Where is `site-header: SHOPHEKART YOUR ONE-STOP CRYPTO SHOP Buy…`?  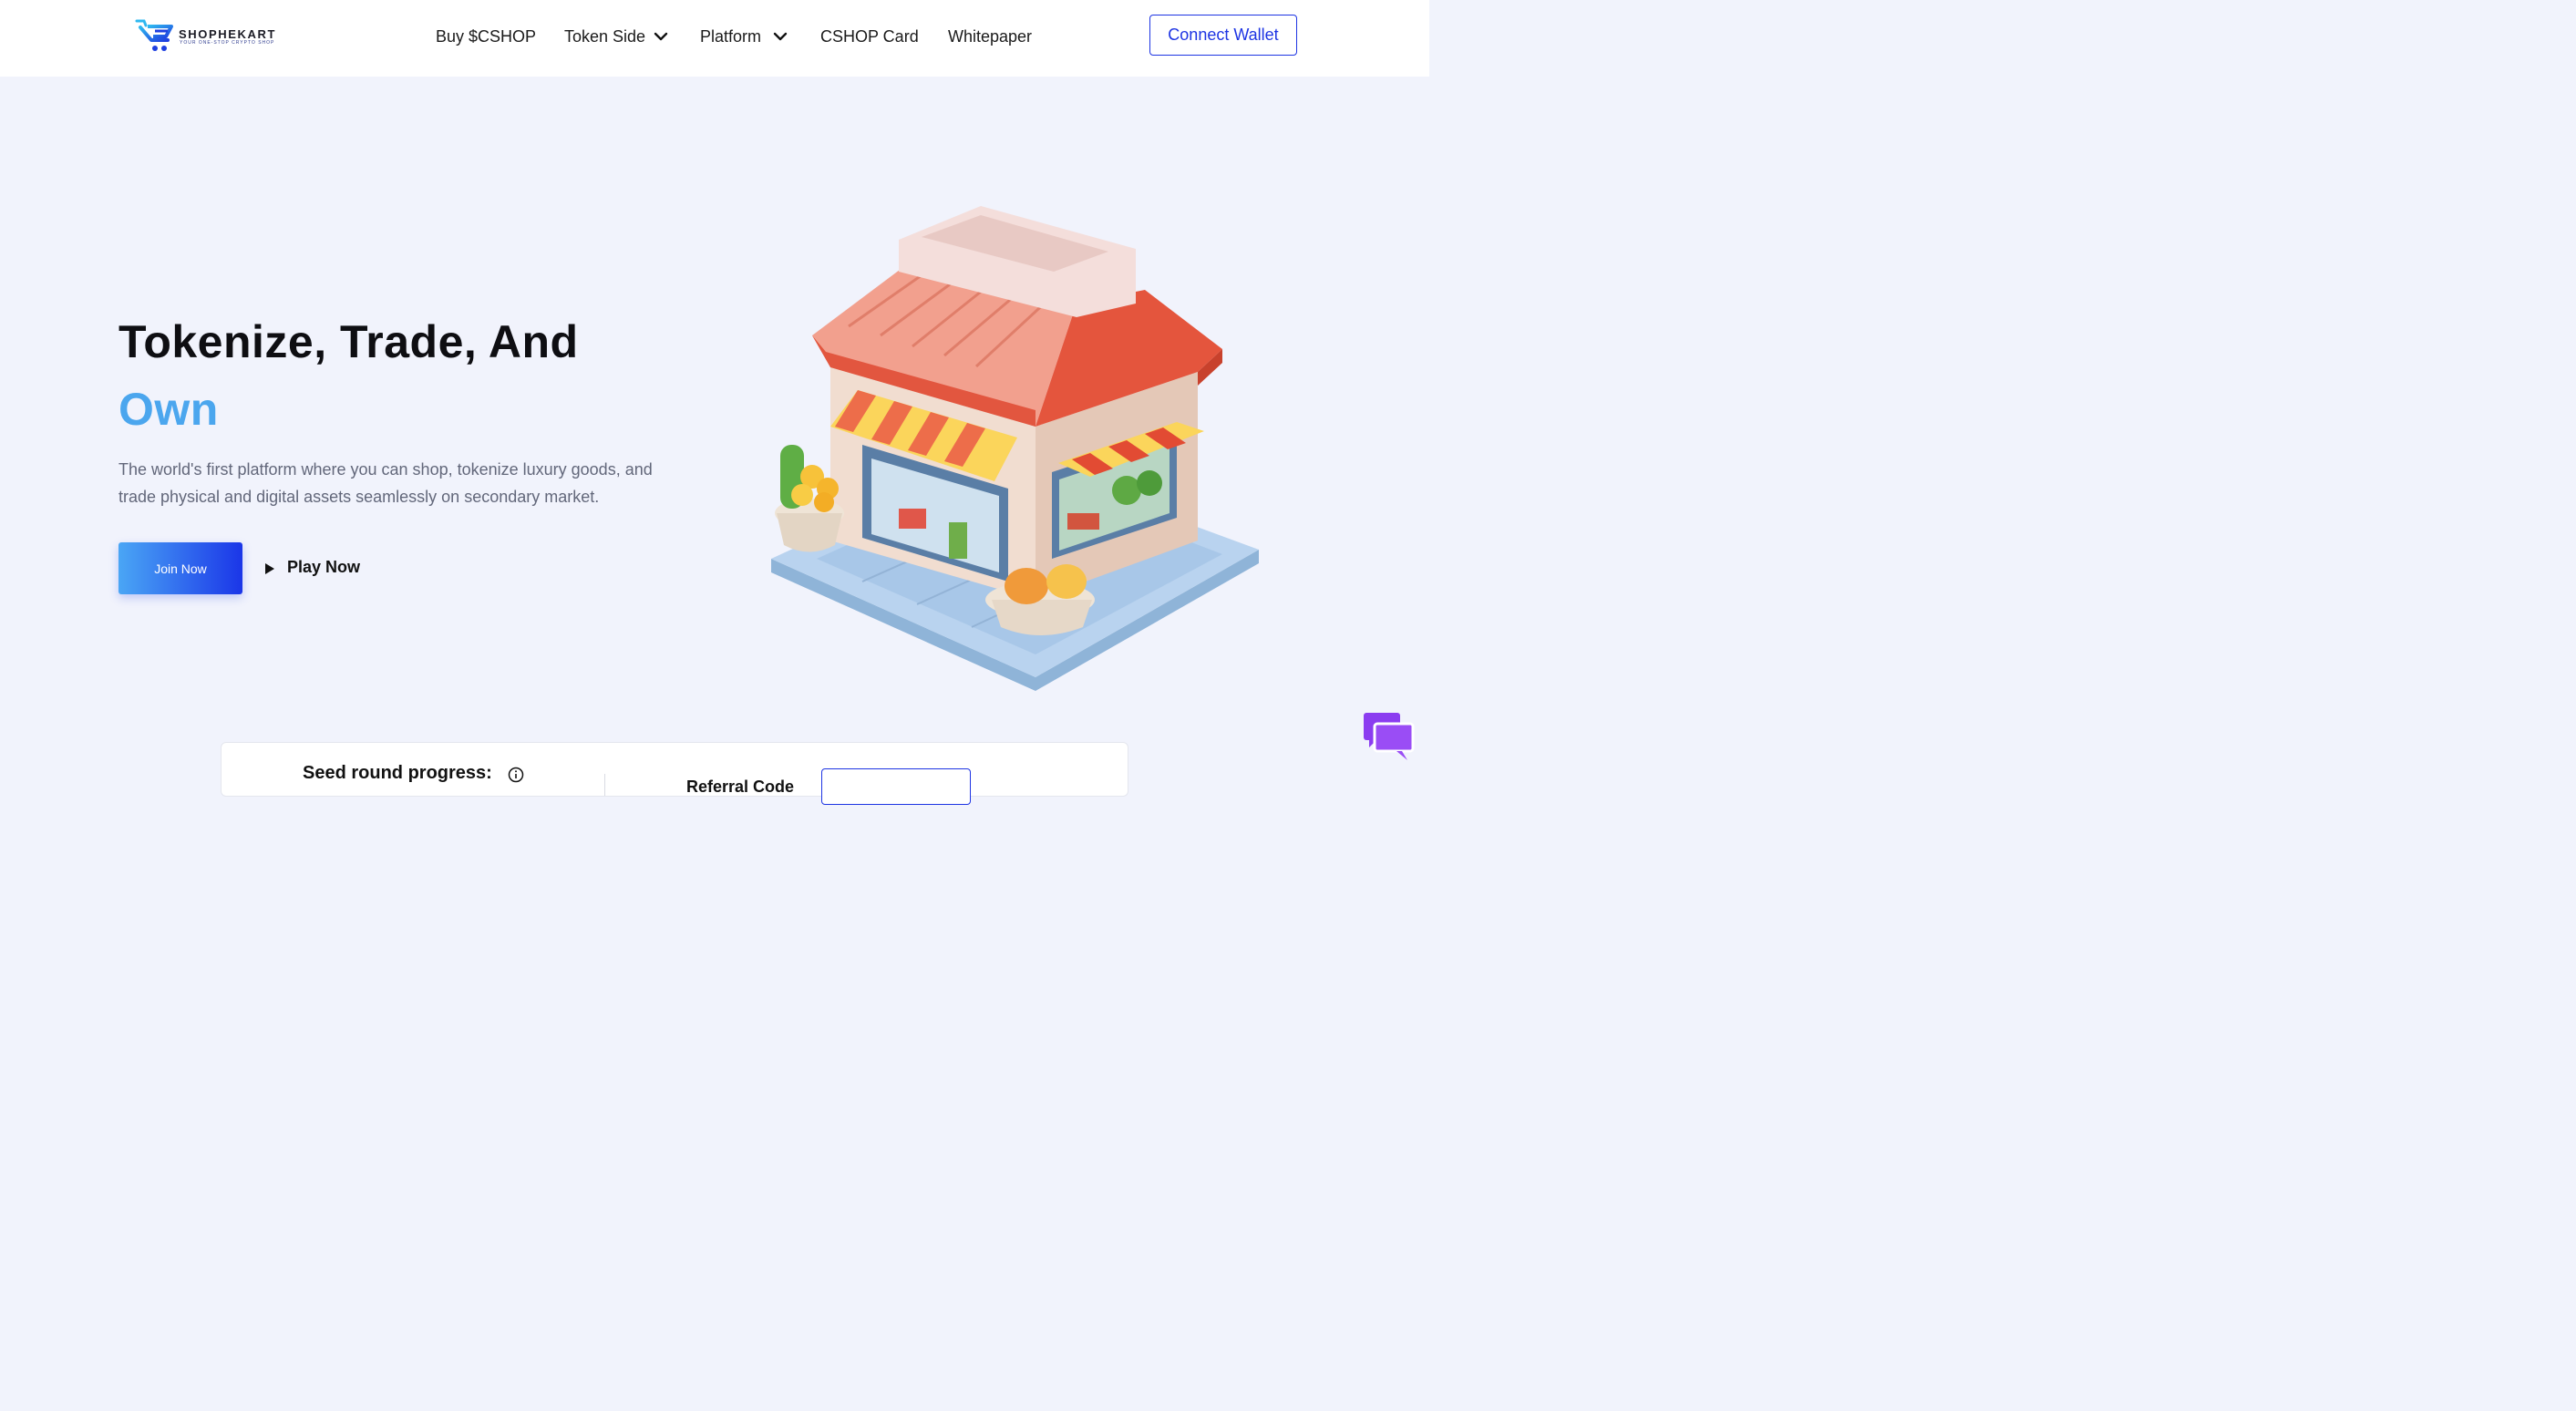 site-header: SHOPHEKART YOUR ONE-STOP CRYPTO SHOP Buy… is located at coordinates (714, 38).